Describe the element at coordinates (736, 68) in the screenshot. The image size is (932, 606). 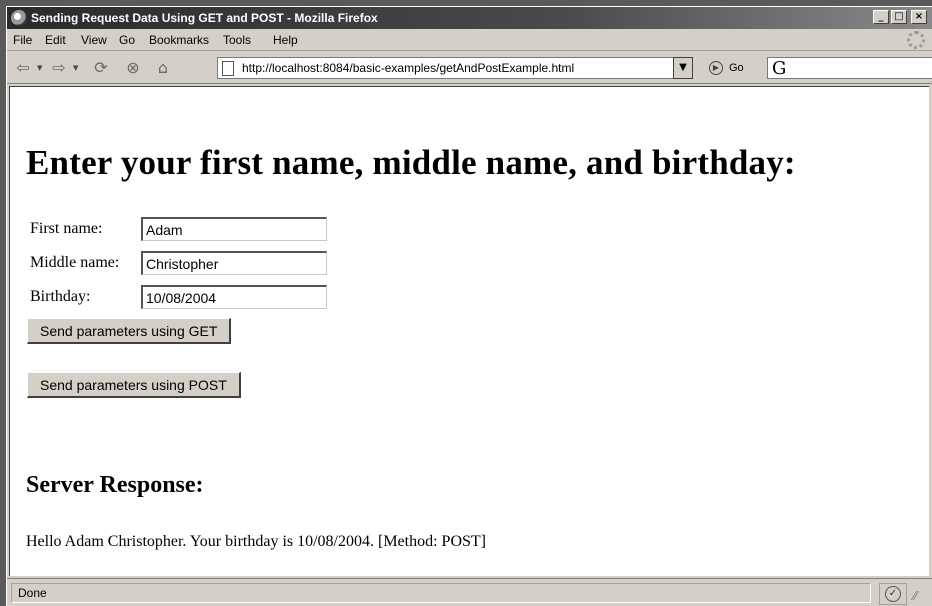
I see `go-button: Go` at that location.